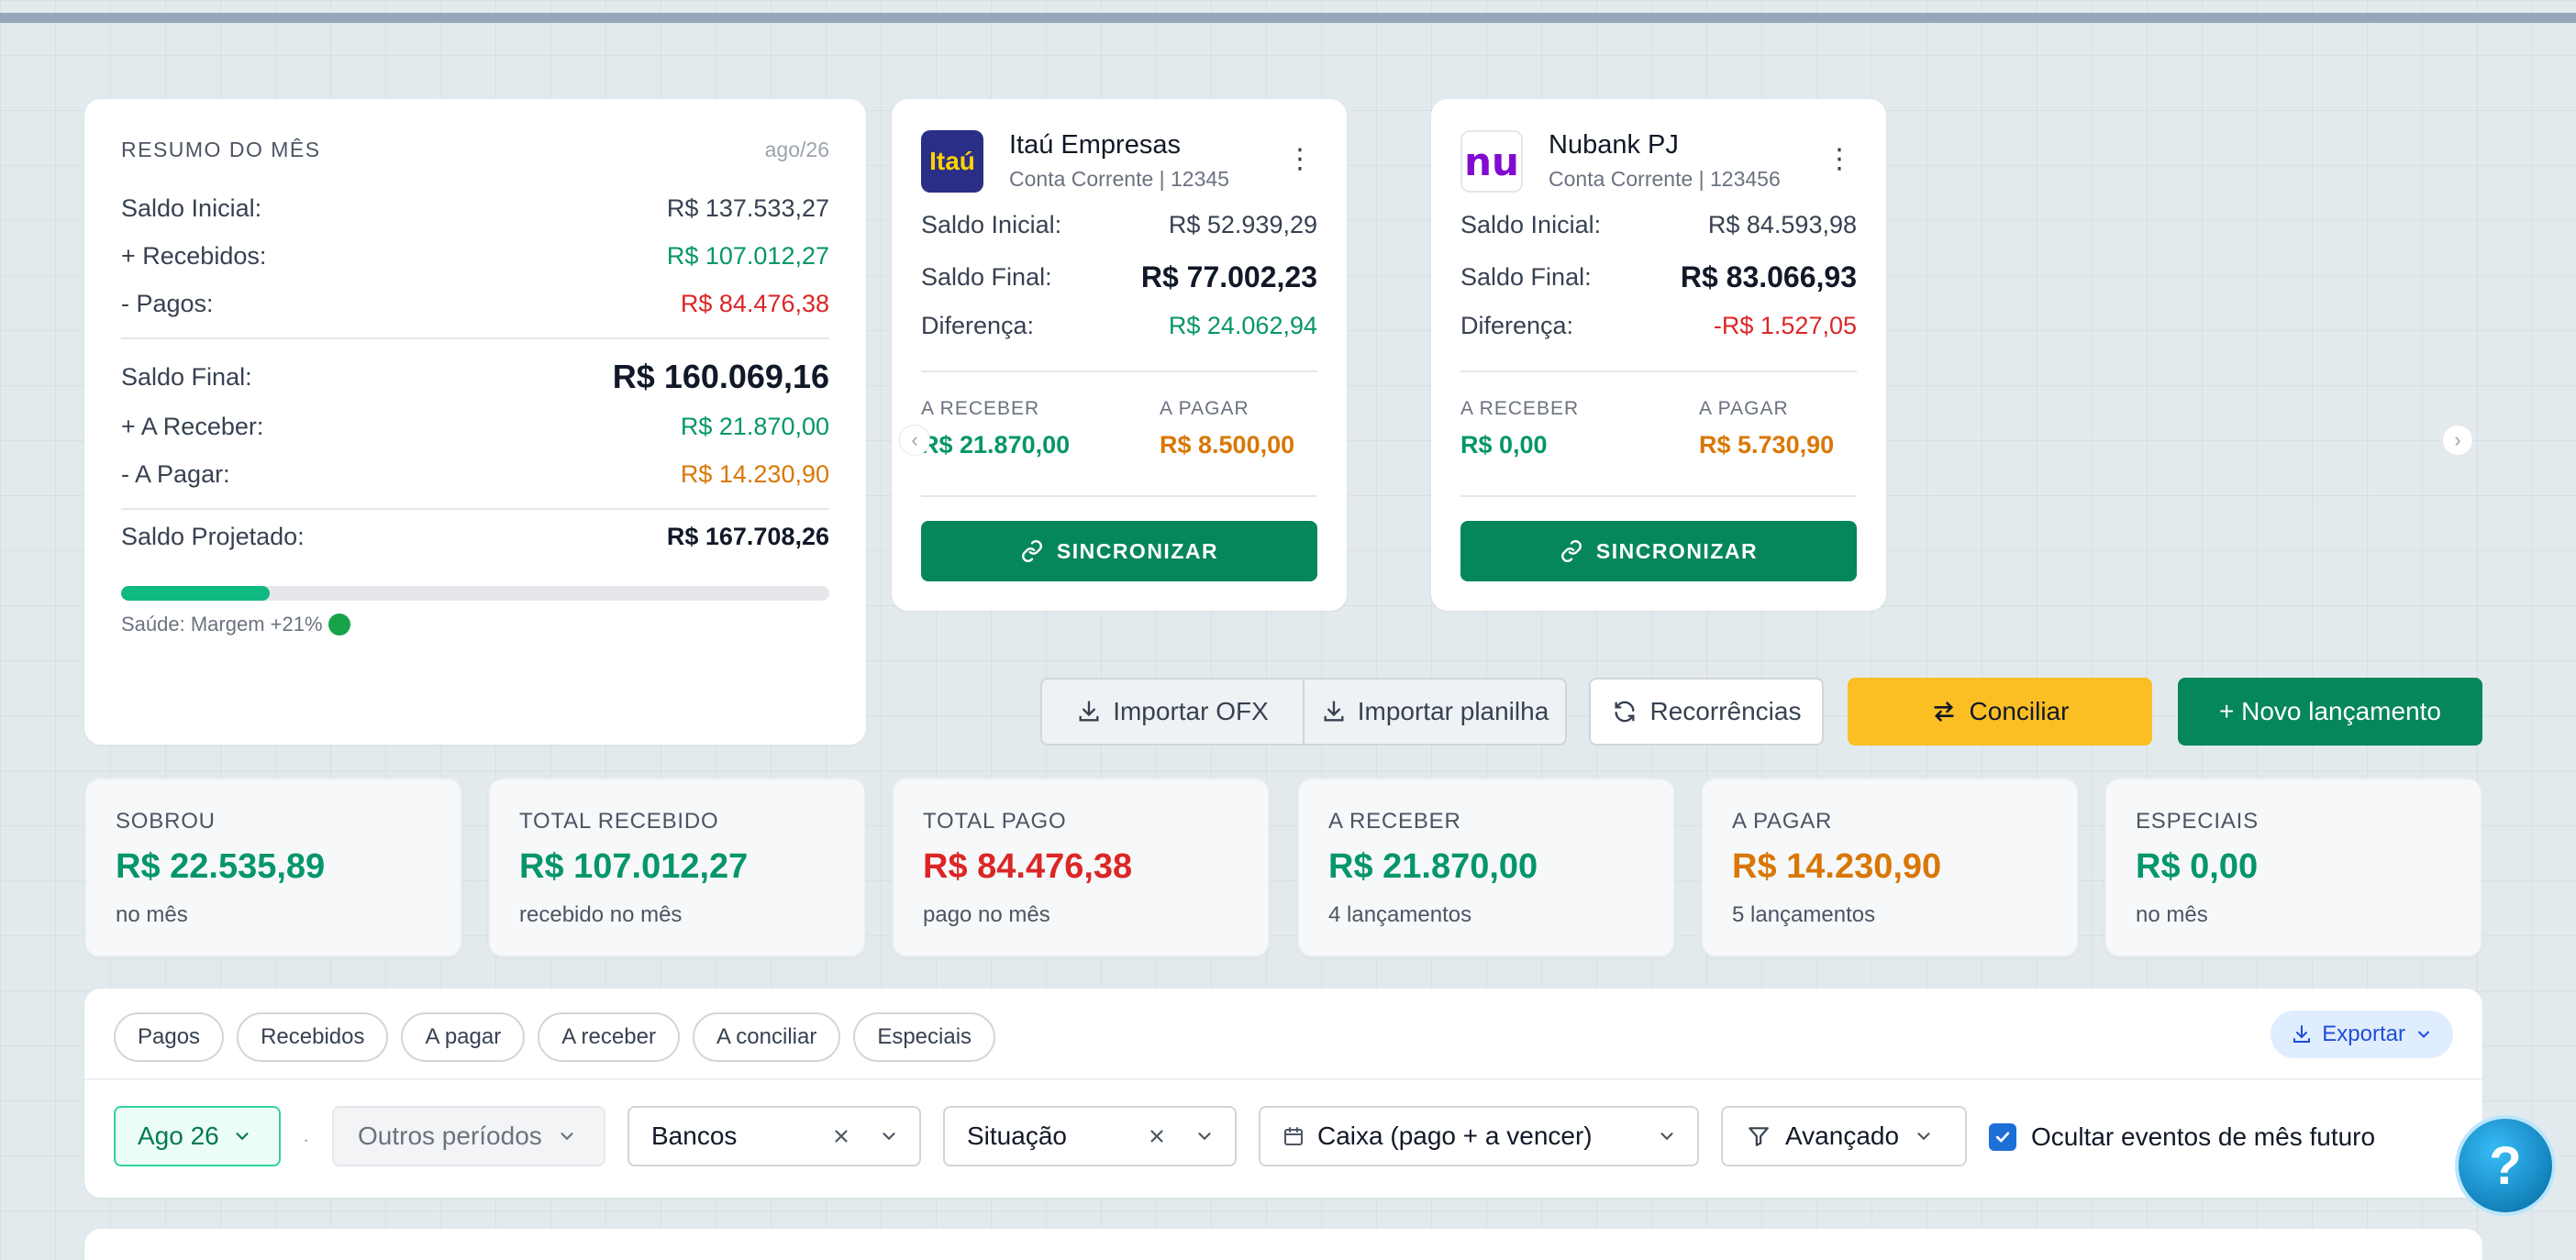  Describe the element at coordinates (1614, 145) in the screenshot. I see `bank-name: Nubank PJ` at that location.